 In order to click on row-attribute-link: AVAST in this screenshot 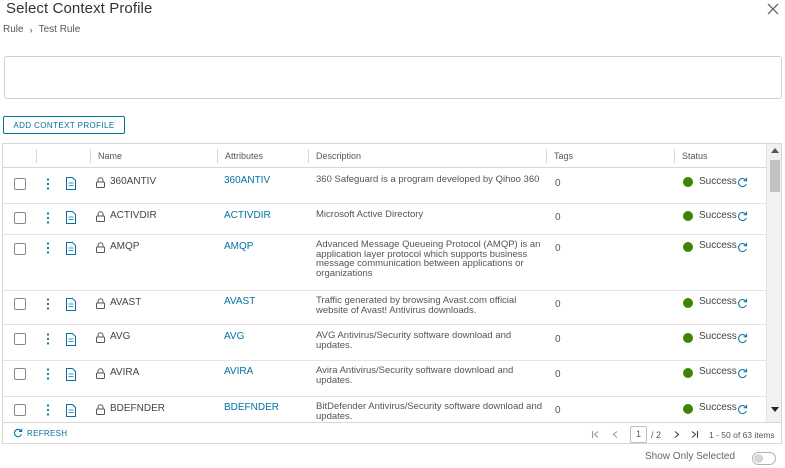, I will do `click(239, 301)`.